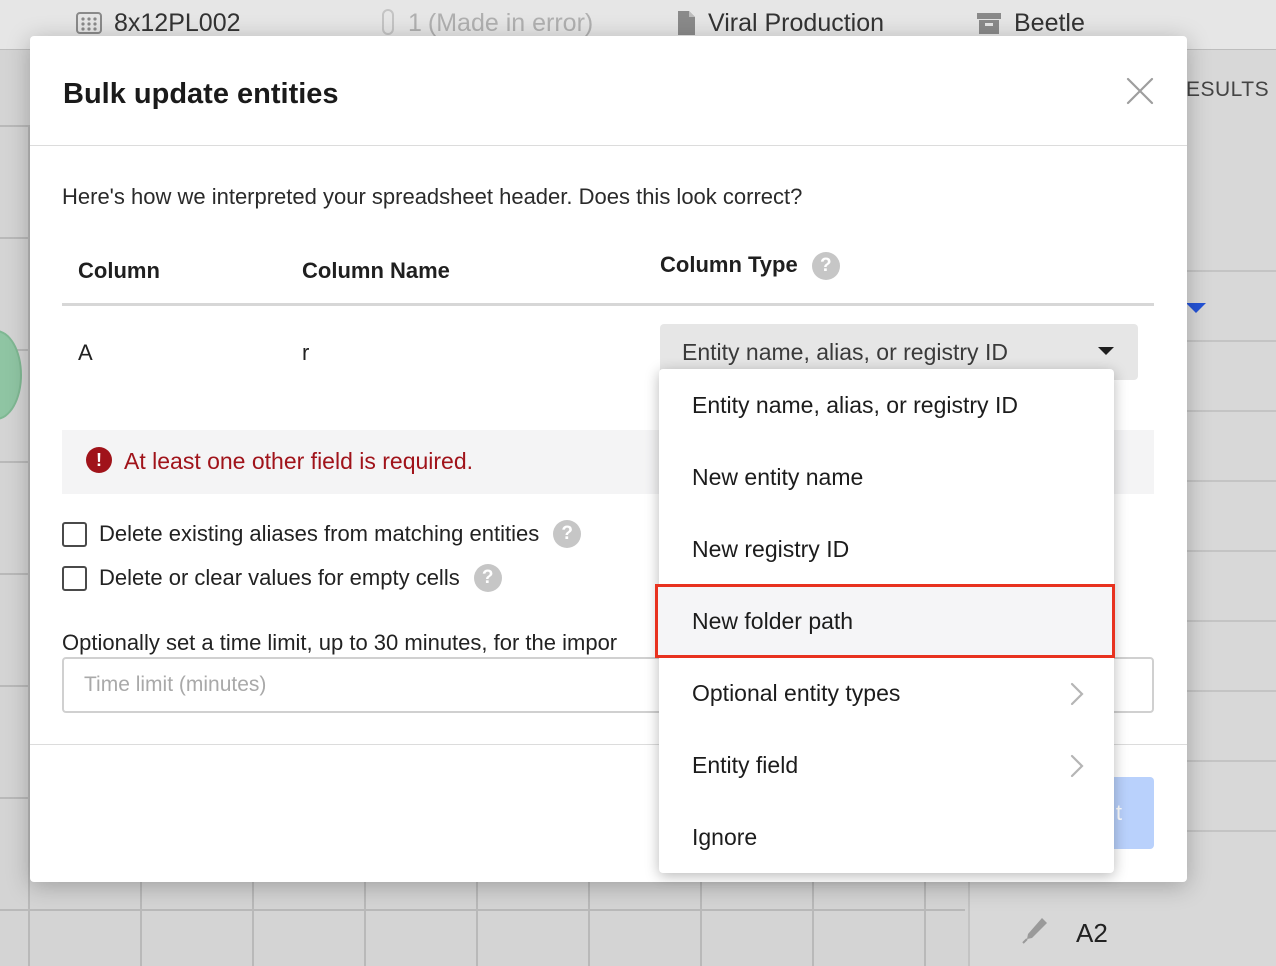 The image size is (1276, 966). Describe the element at coordinates (99, 460) in the screenshot. I see `error-exclamation-icon: !` at that location.